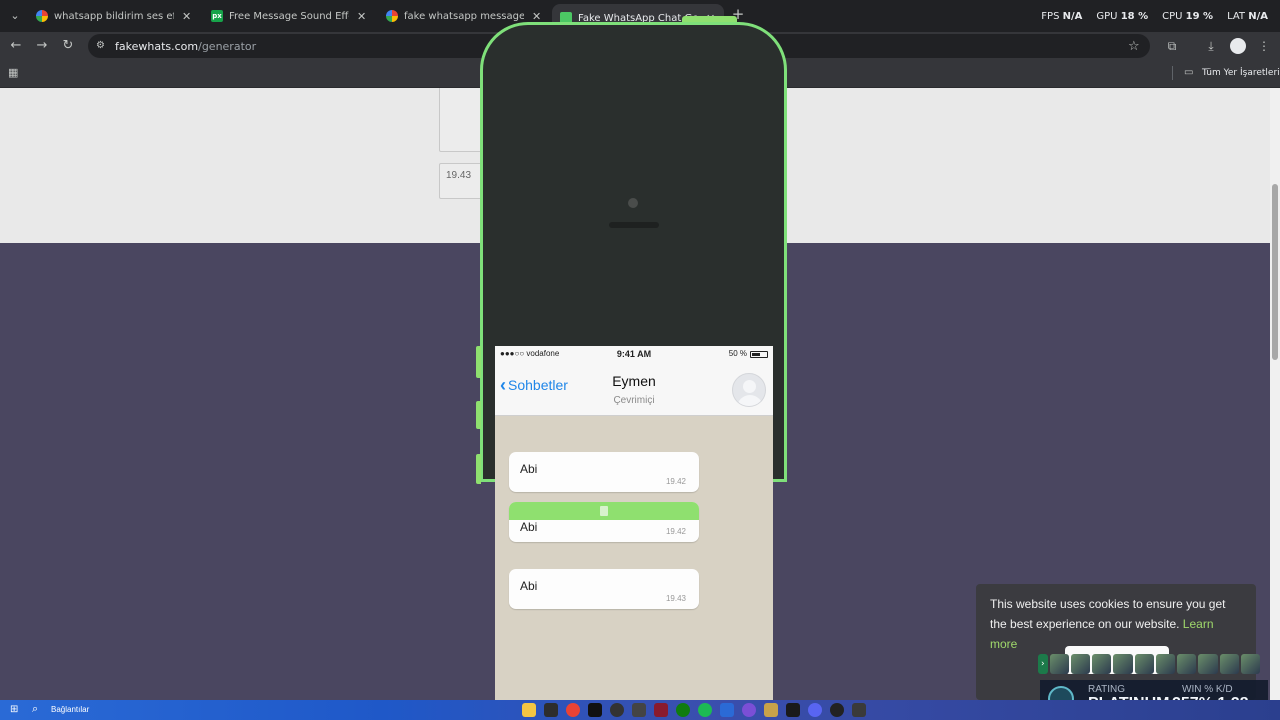  What do you see at coordinates (42, 46) in the screenshot?
I see `forward-arrow-icon: →` at bounding box center [42, 46].